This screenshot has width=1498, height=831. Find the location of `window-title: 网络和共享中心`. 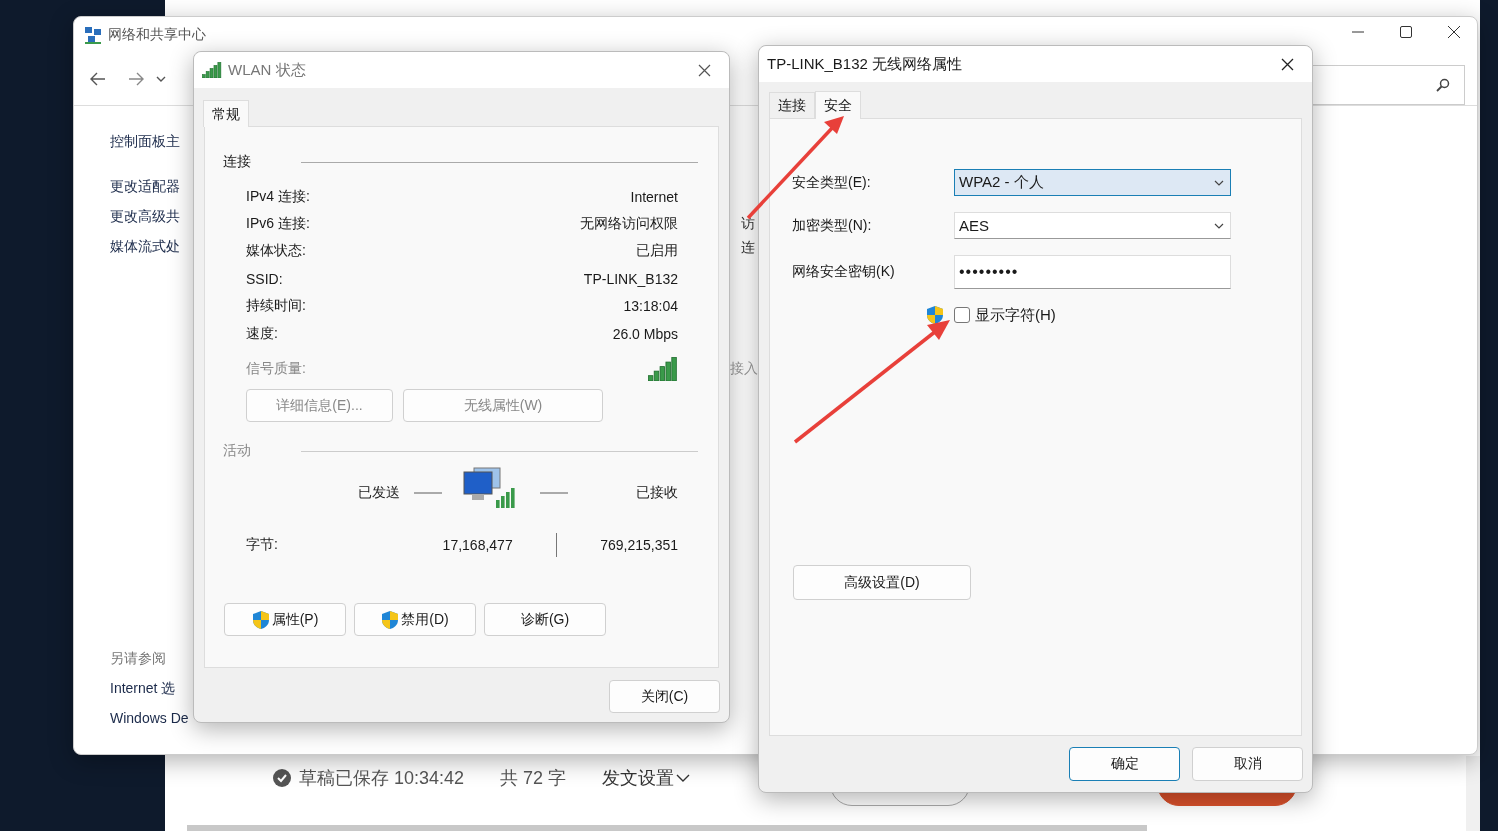

window-title: 网络和共享中心 is located at coordinates (157, 35).